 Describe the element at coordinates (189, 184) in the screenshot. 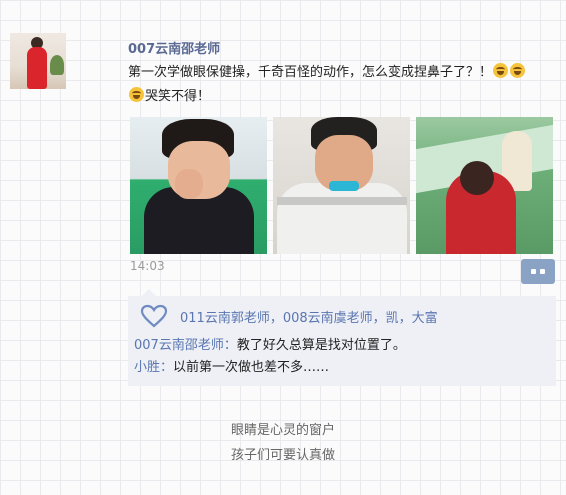

I see `photo-kid-hand` at that location.